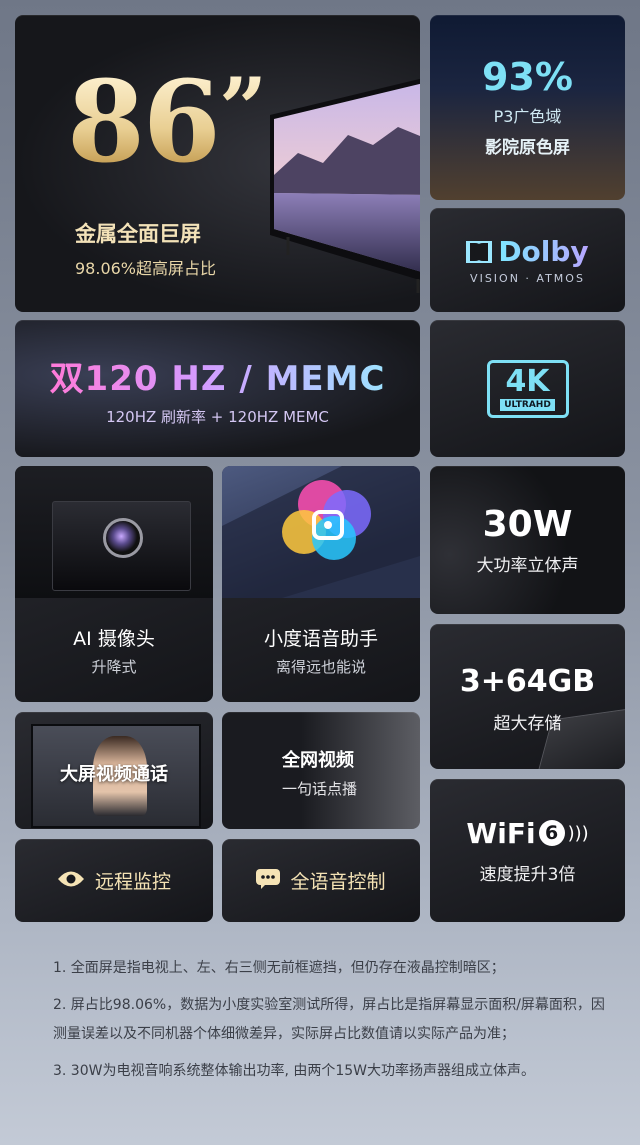  Describe the element at coordinates (501, 833) in the screenshot. I see `wifi-name: WiFi` at that location.